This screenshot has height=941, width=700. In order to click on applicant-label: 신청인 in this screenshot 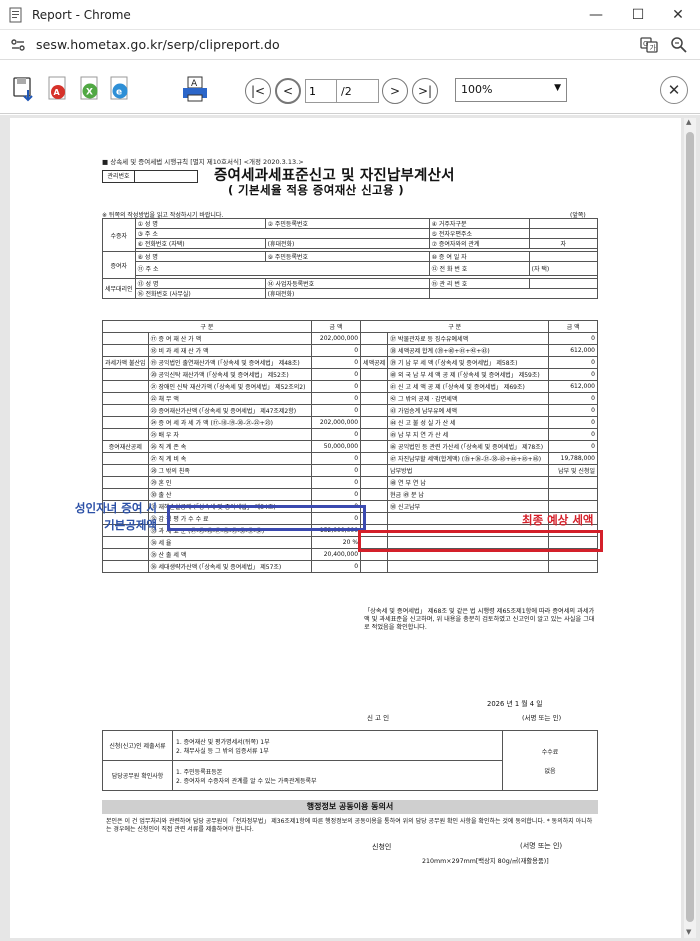, I will do `click(382, 847)`.